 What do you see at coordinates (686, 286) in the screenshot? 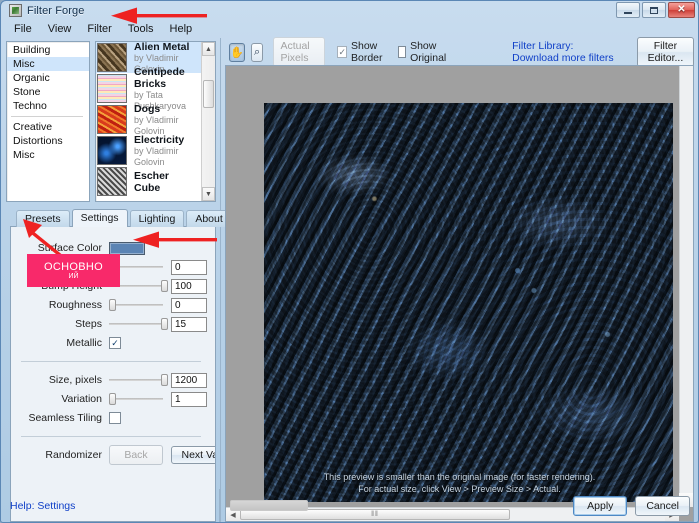
I see `preview-vertical-scrollbar: ▼` at bounding box center [686, 286].